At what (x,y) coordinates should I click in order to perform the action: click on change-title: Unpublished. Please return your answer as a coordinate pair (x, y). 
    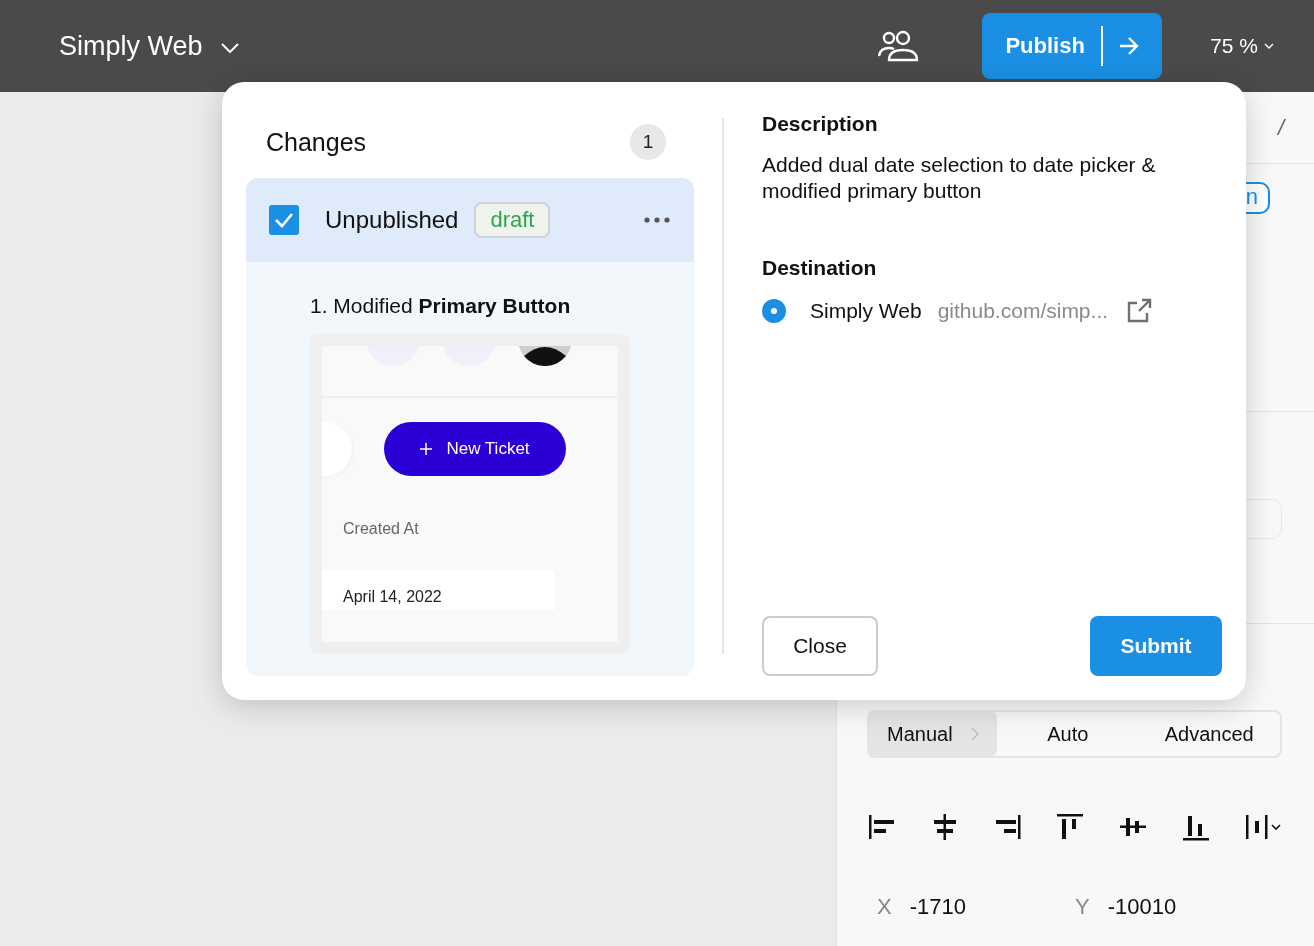
    Looking at the image, I should click on (392, 220).